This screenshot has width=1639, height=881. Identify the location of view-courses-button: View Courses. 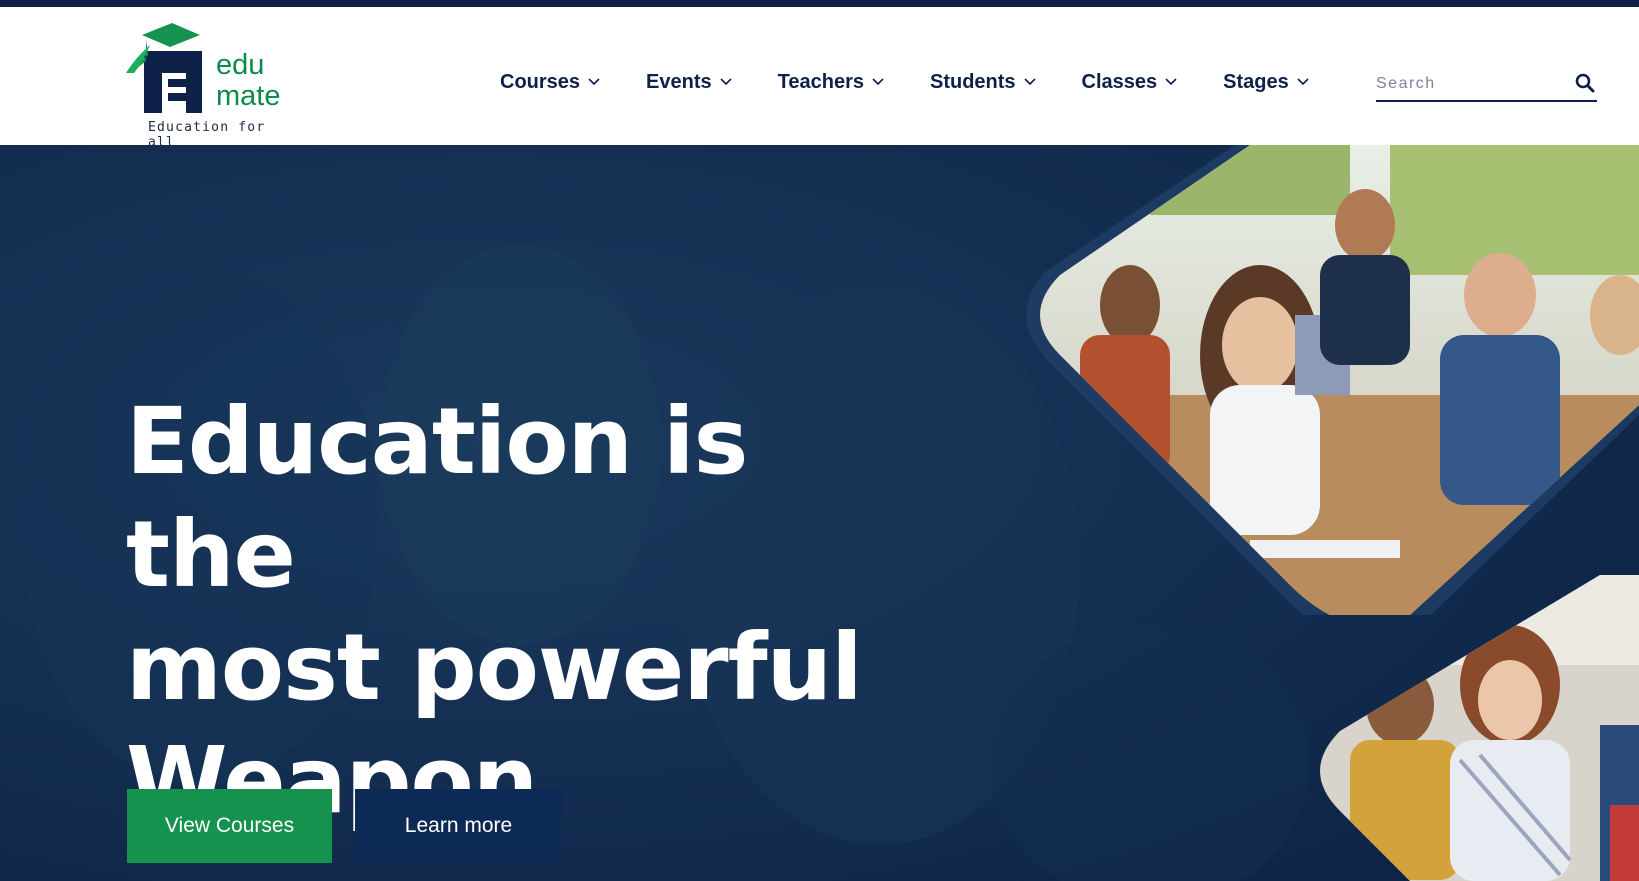
(229, 826).